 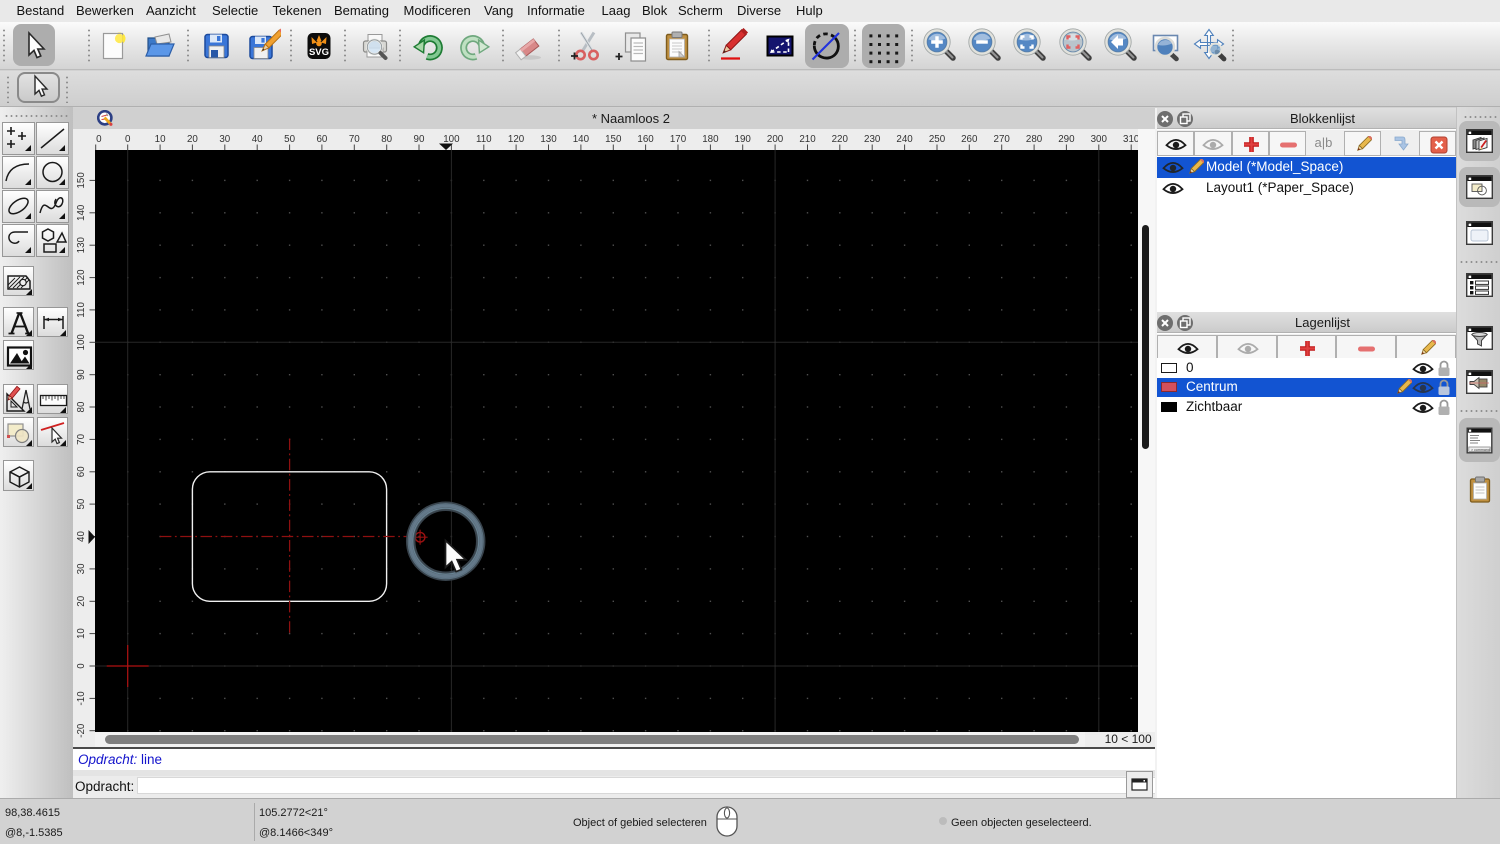 What do you see at coordinates (1066, 139) in the screenshot?
I see `svg-text: 290` at bounding box center [1066, 139].